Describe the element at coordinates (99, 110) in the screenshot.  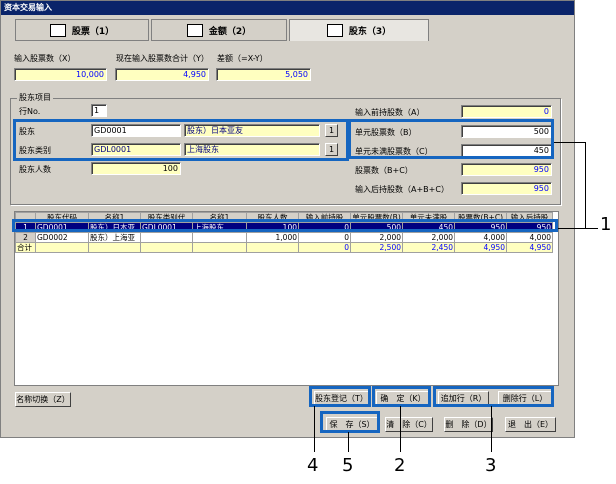
I see `row-no-field: 1` at that location.